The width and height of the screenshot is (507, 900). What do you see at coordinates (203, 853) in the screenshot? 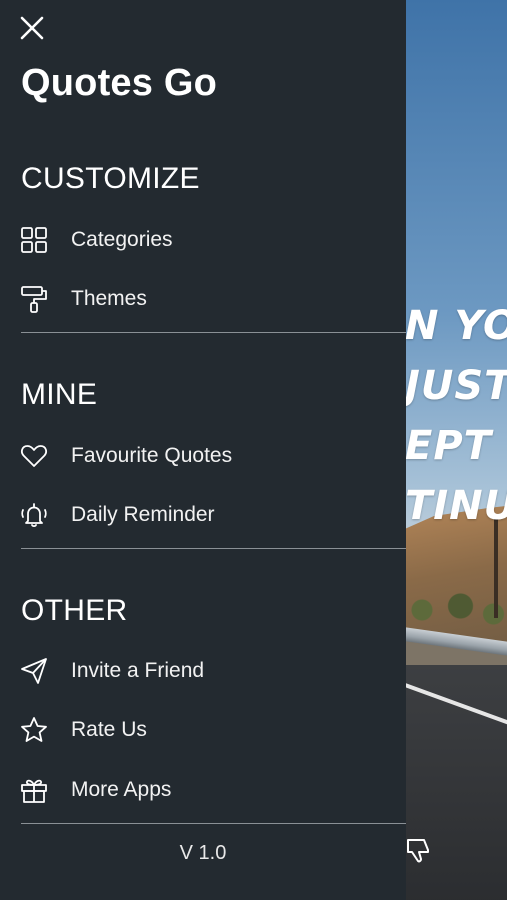
I see `app-version: V 1.0` at bounding box center [203, 853].